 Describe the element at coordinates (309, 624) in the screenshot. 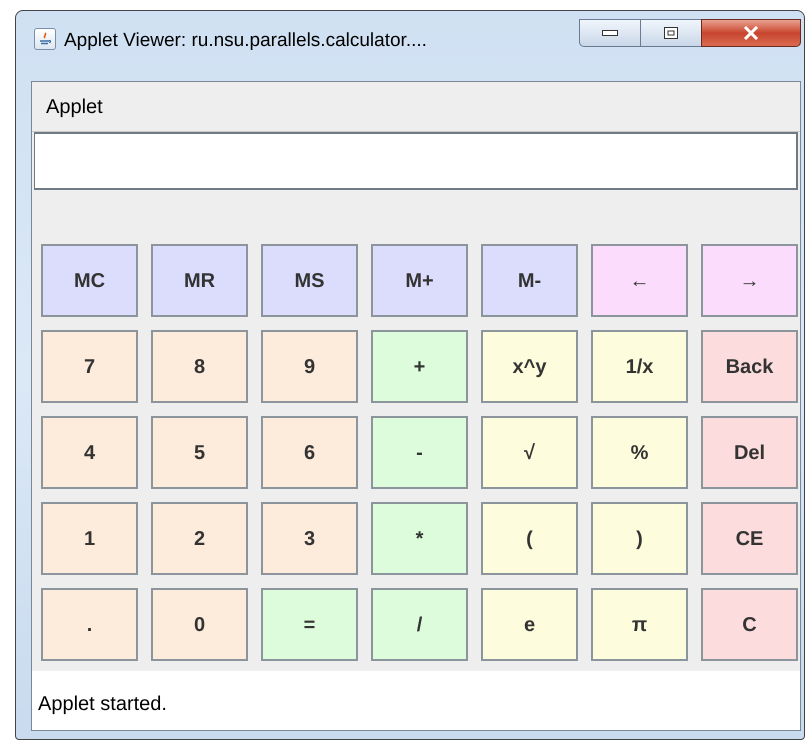

I see `calculator-key: =` at that location.